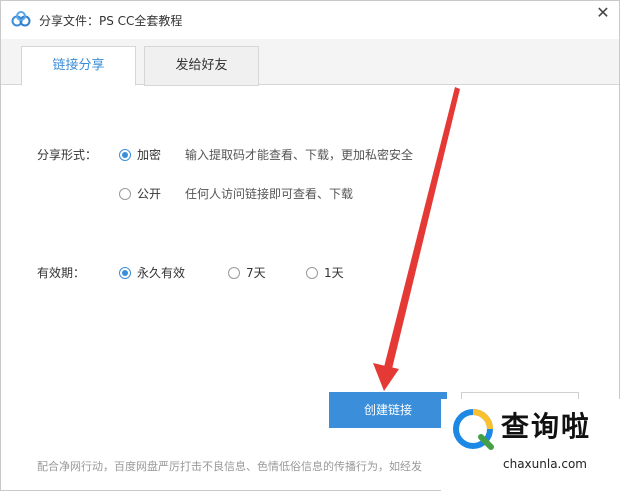  Describe the element at coordinates (388, 410) in the screenshot. I see `create-link-button: 创建链接` at that location.